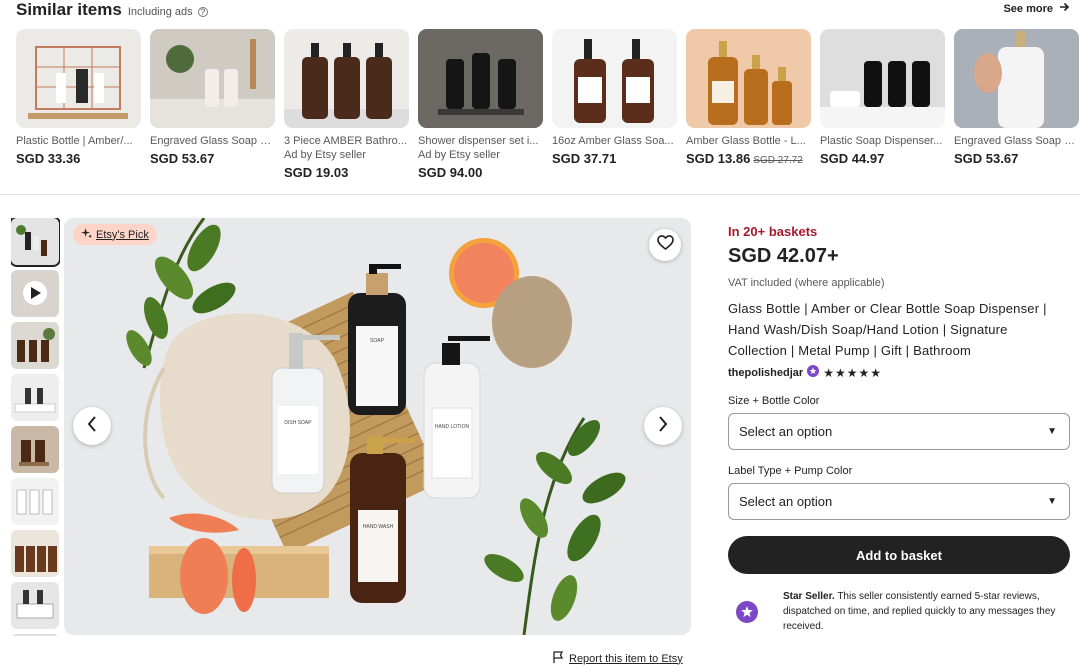  Describe the element at coordinates (450, 172) in the screenshot. I see `similar-item-price: SGD 94.00` at that location.